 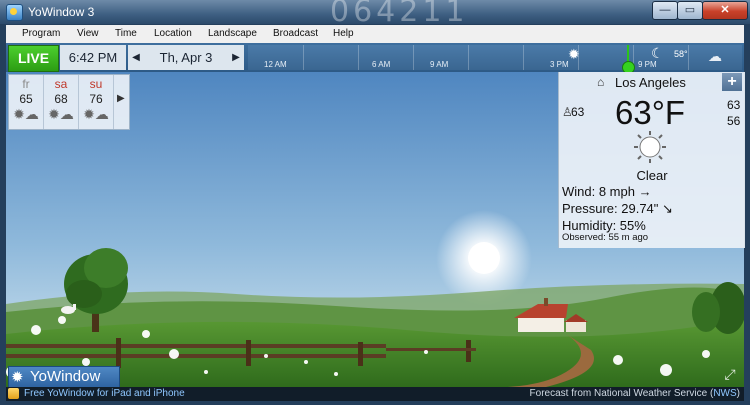 What do you see at coordinates (61, 84) in the screenshot?
I see `forecast-day-name: sa` at bounding box center [61, 84].